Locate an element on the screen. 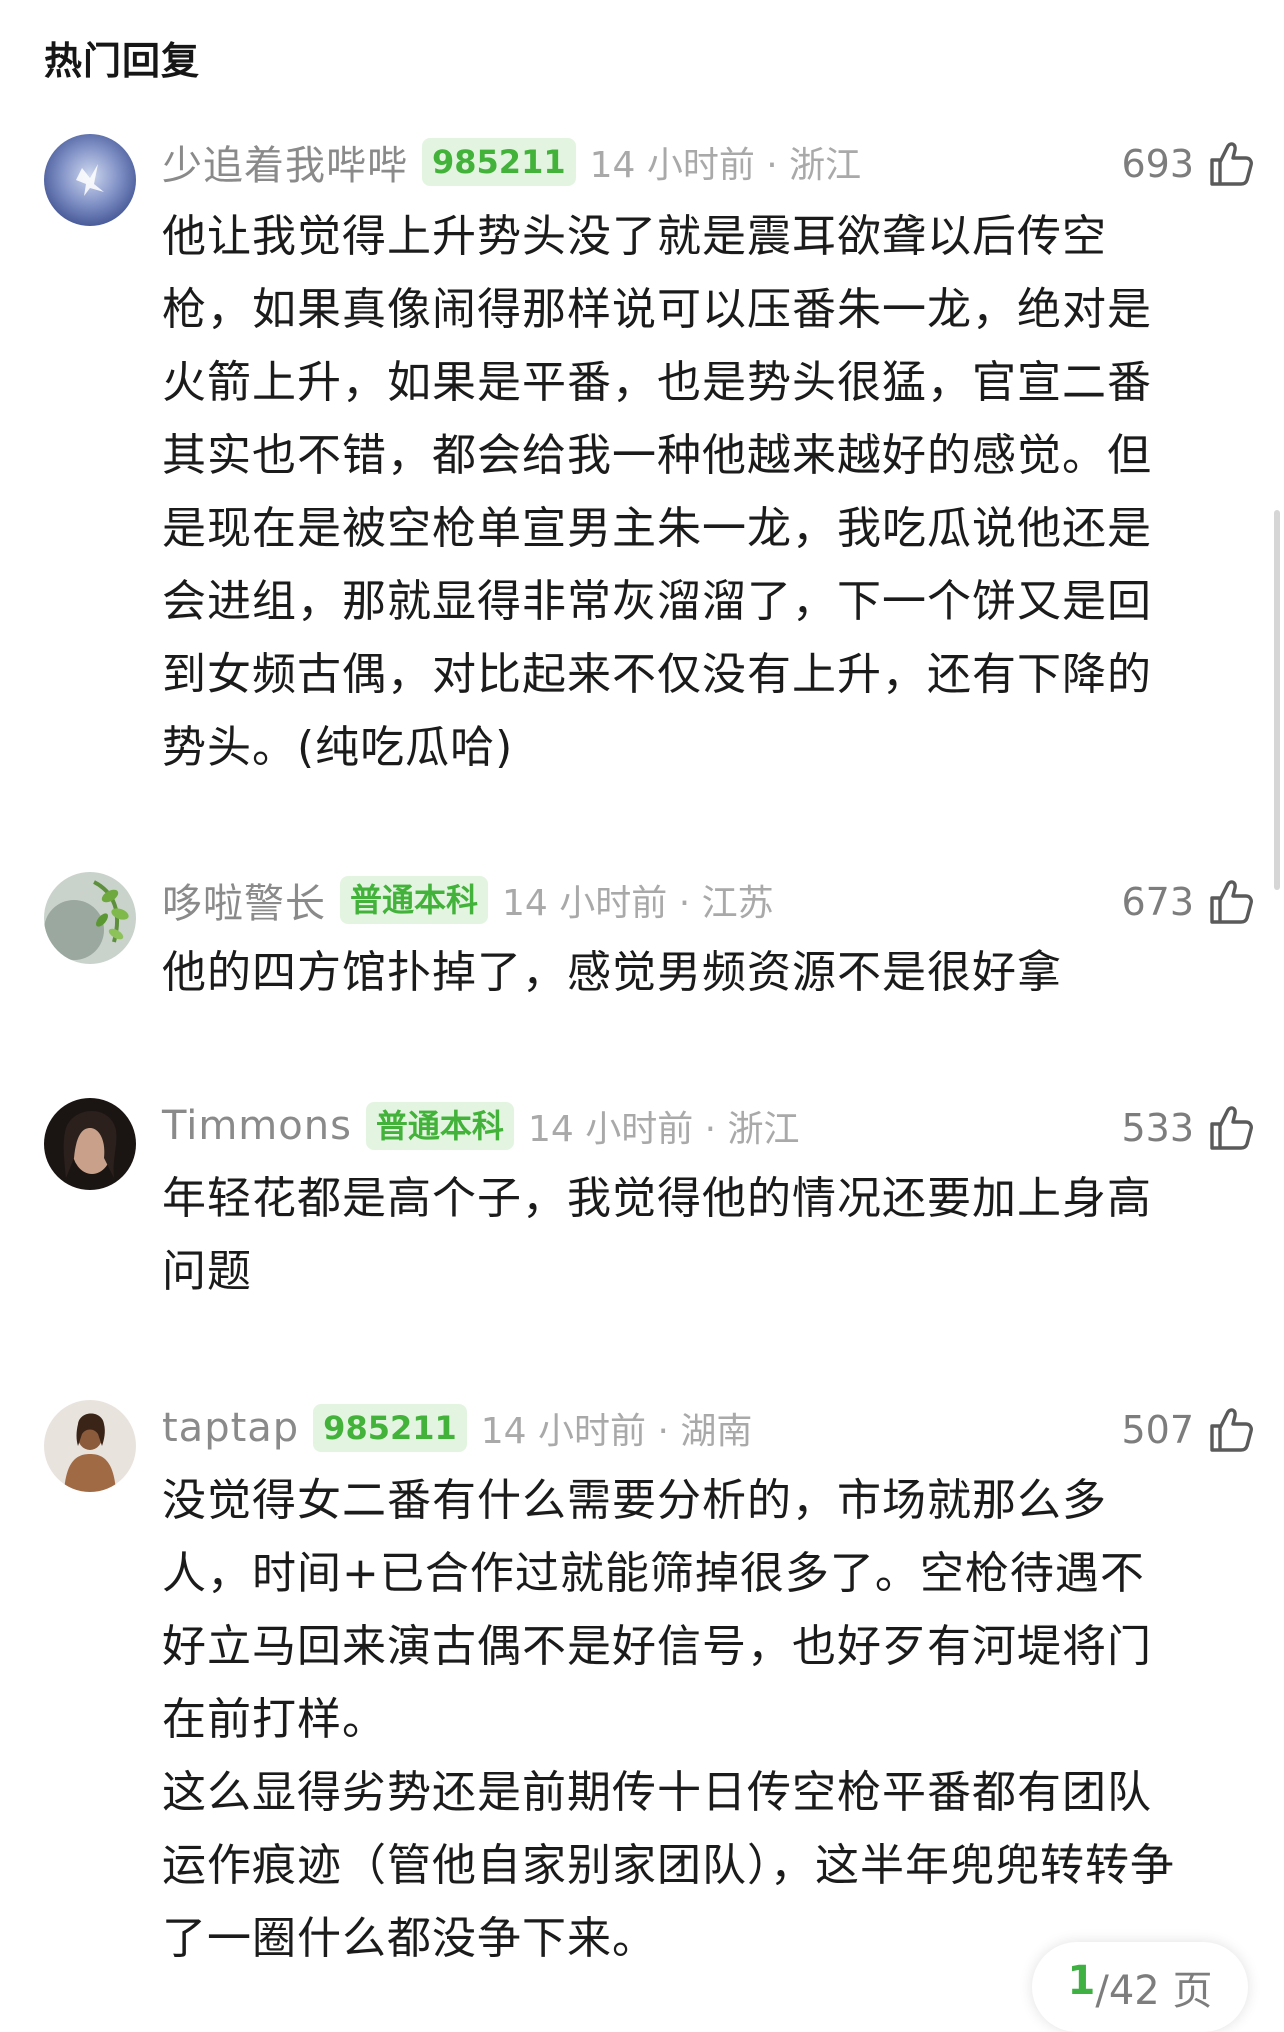  like-count: 673 is located at coordinates (1157, 902).